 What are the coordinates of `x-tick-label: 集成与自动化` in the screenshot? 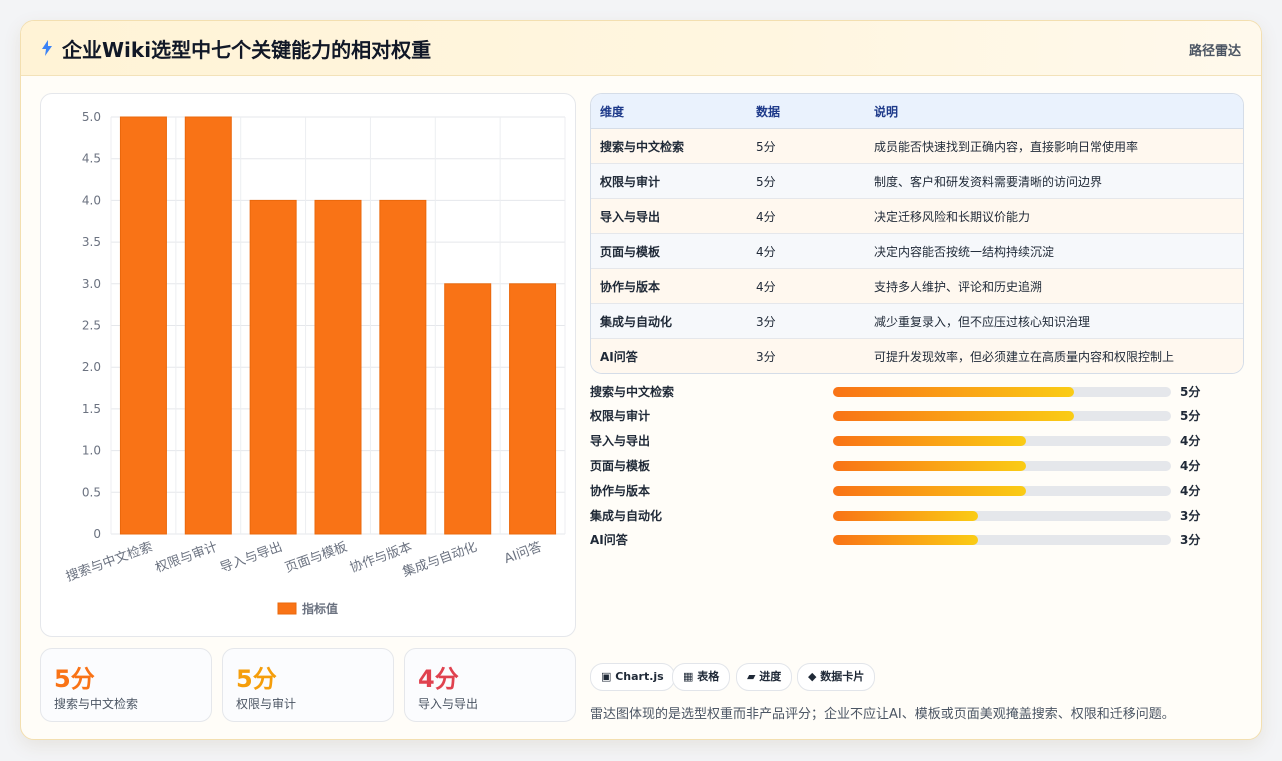 It's located at (439, 560).